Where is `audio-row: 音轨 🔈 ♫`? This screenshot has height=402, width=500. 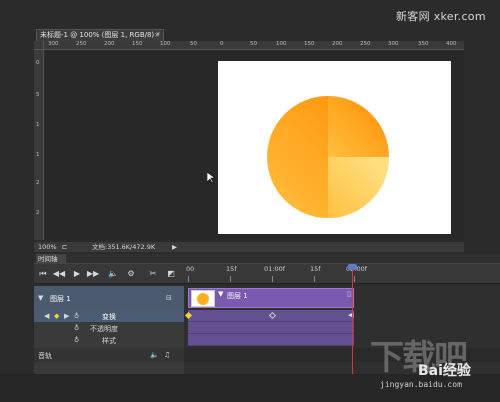 audio-row: 音轨 🔈 ♫ is located at coordinates (109, 355).